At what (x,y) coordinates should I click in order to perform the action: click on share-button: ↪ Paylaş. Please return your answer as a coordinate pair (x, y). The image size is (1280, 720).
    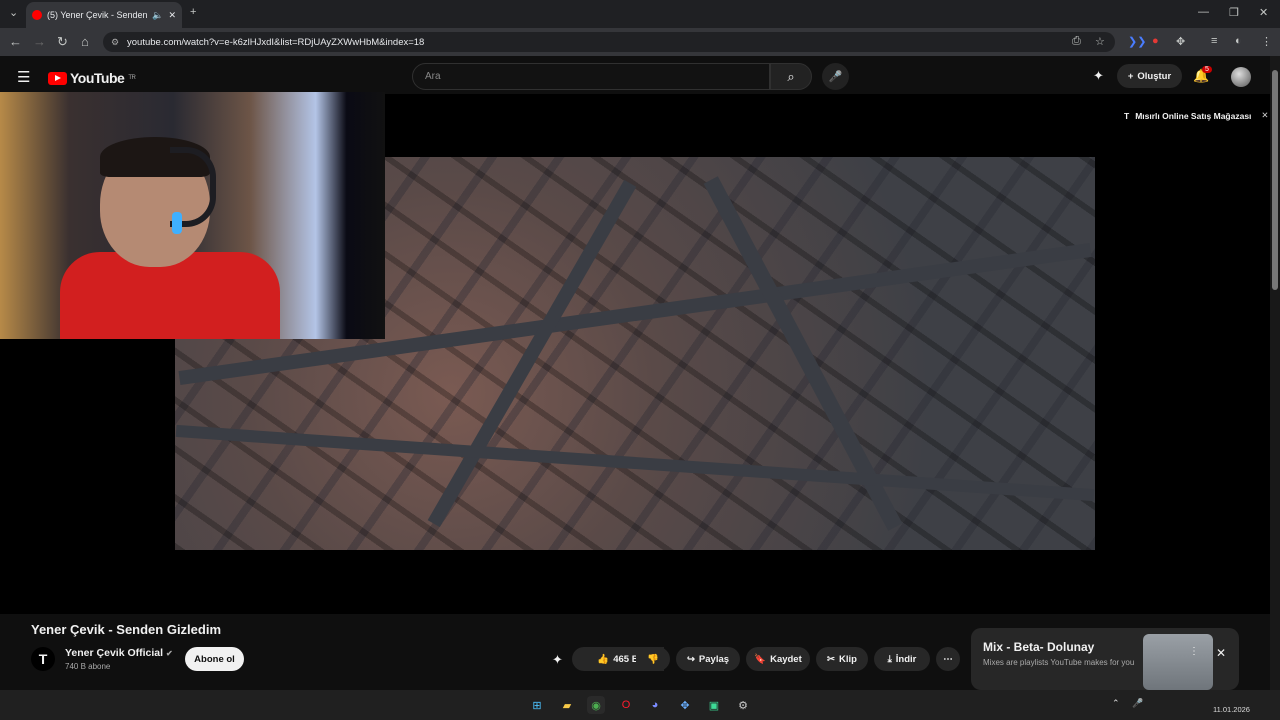
    Looking at the image, I should click on (708, 659).